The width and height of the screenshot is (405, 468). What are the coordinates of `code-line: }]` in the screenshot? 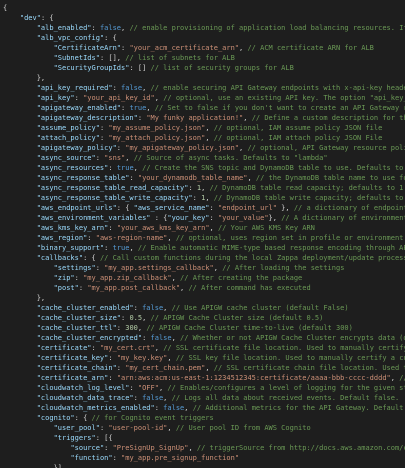 It's located at (204, 465).